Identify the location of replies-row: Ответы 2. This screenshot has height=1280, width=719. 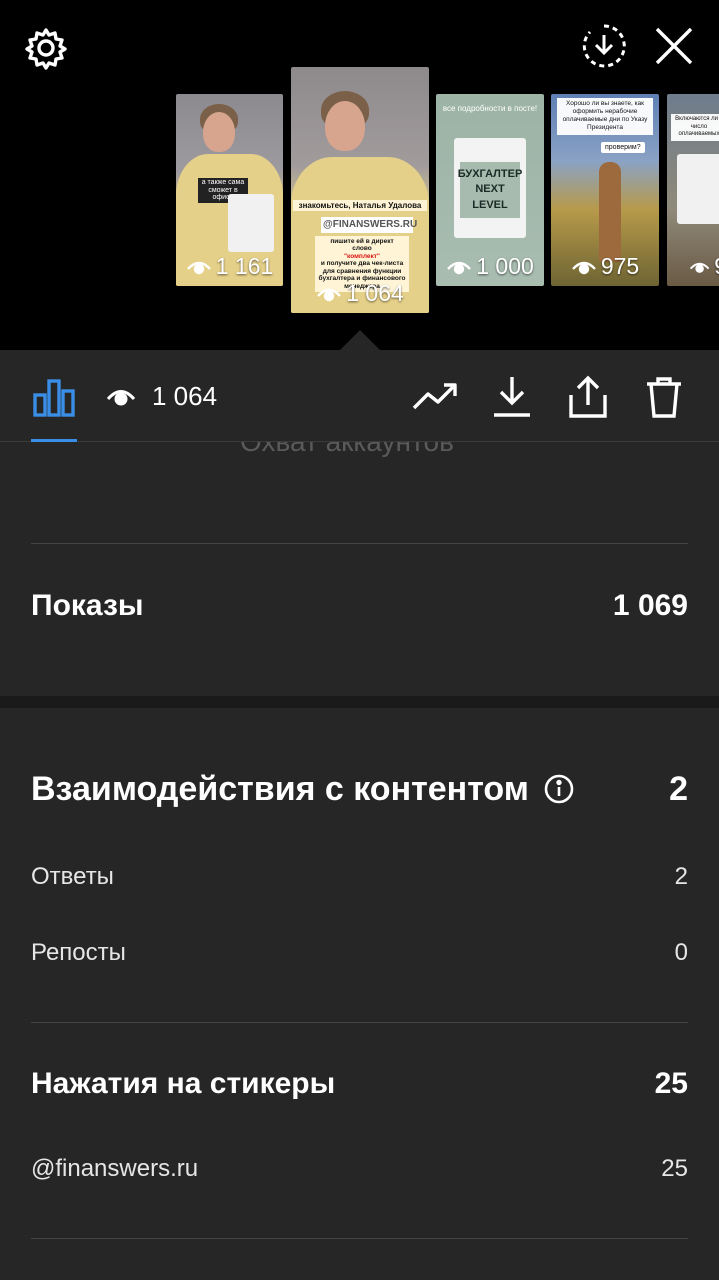
(359, 877).